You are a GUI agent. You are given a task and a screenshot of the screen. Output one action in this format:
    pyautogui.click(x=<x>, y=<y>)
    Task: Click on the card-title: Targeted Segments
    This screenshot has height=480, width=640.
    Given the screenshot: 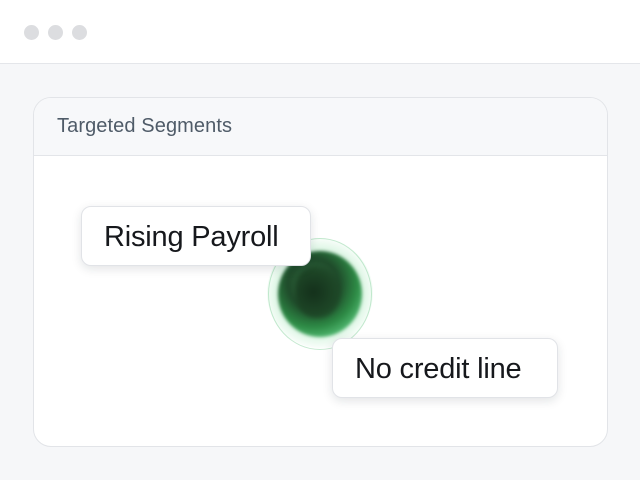 What is the action you would take?
    pyautogui.click(x=145, y=126)
    